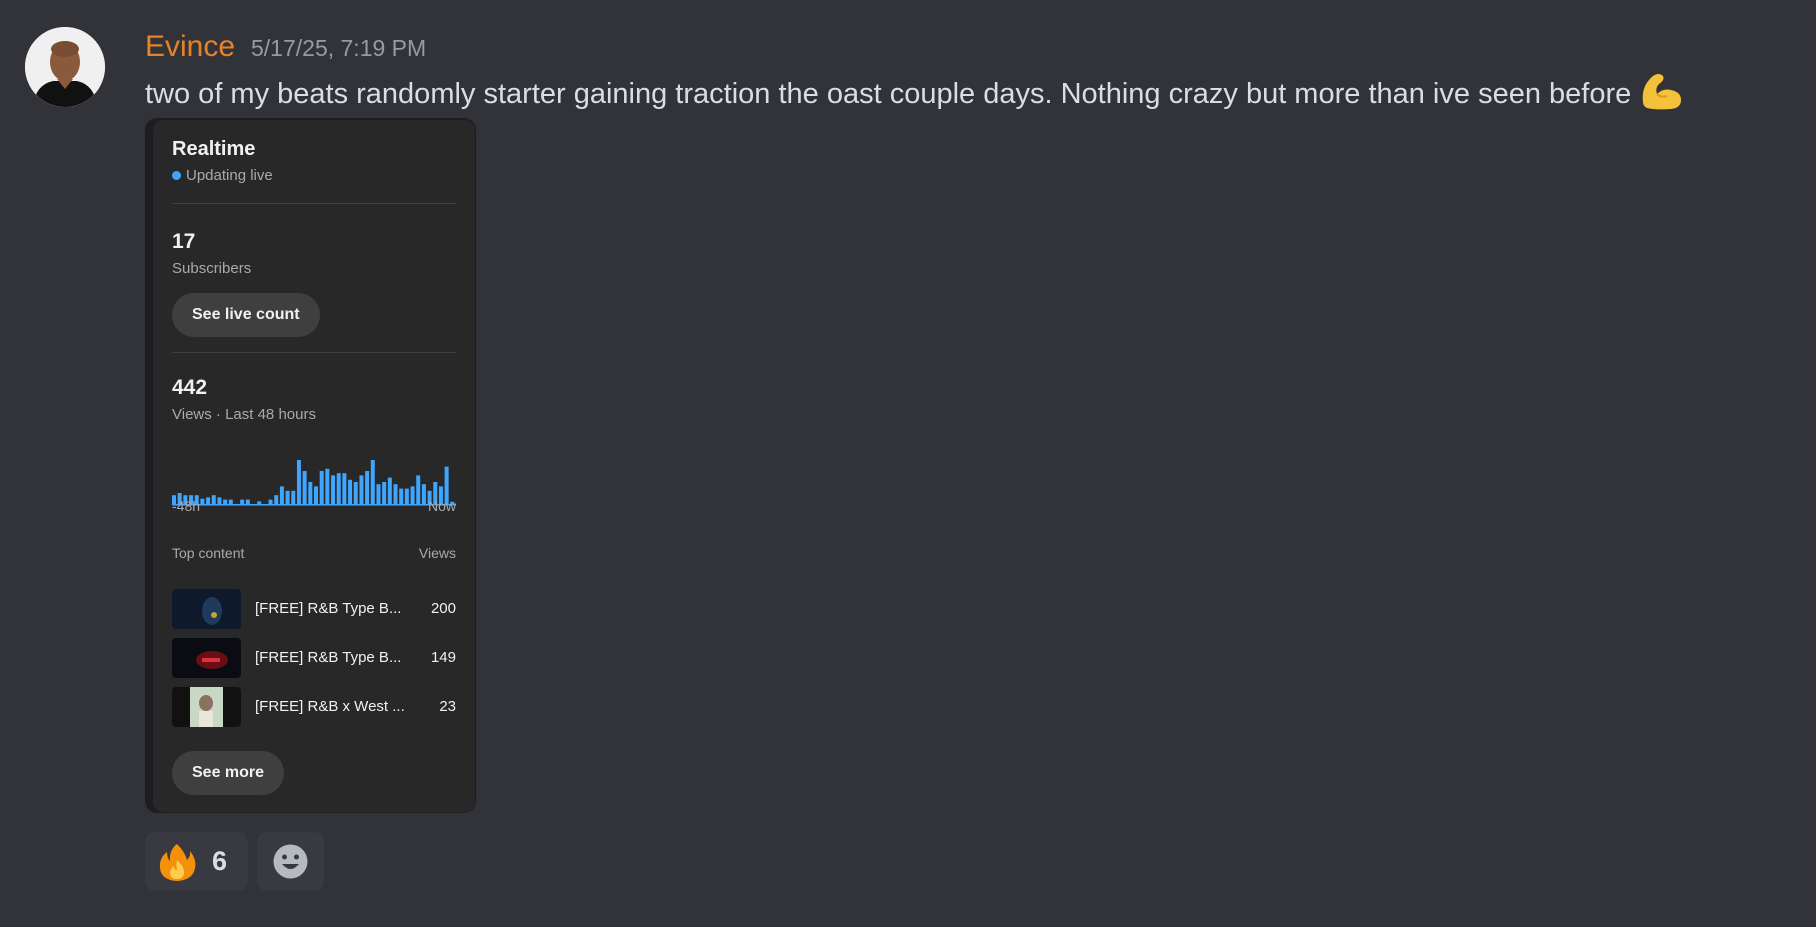  Describe the element at coordinates (184, 241) in the screenshot. I see `subscribers-count: 17` at that location.